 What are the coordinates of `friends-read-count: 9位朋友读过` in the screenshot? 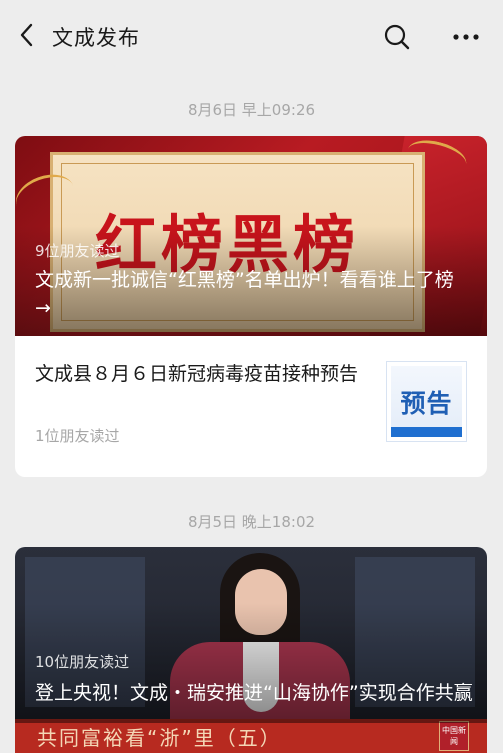 It's located at (77, 251).